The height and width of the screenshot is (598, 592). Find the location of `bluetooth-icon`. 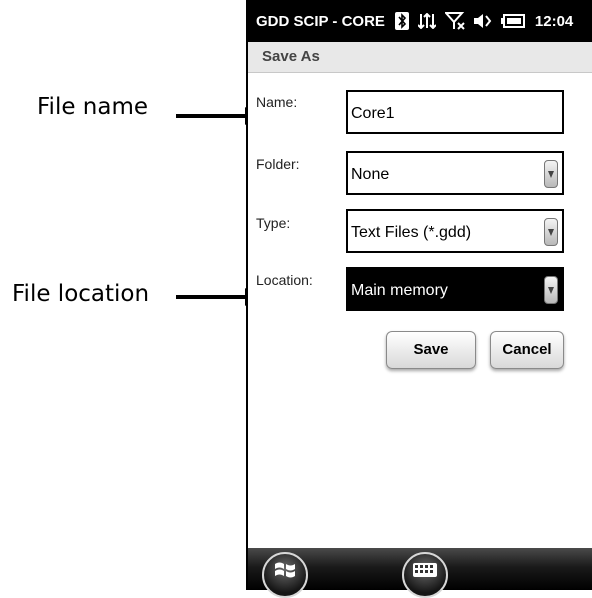

bluetooth-icon is located at coordinates (401, 21).